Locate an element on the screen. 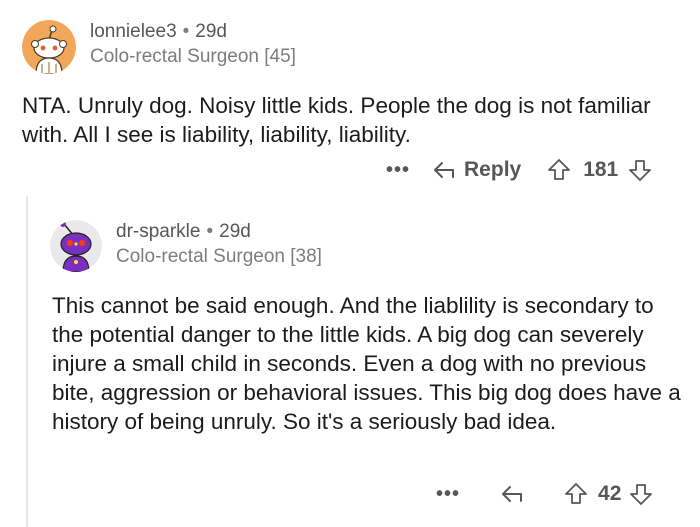  comment-actions-2: ••• 42 is located at coordinates (544, 494).